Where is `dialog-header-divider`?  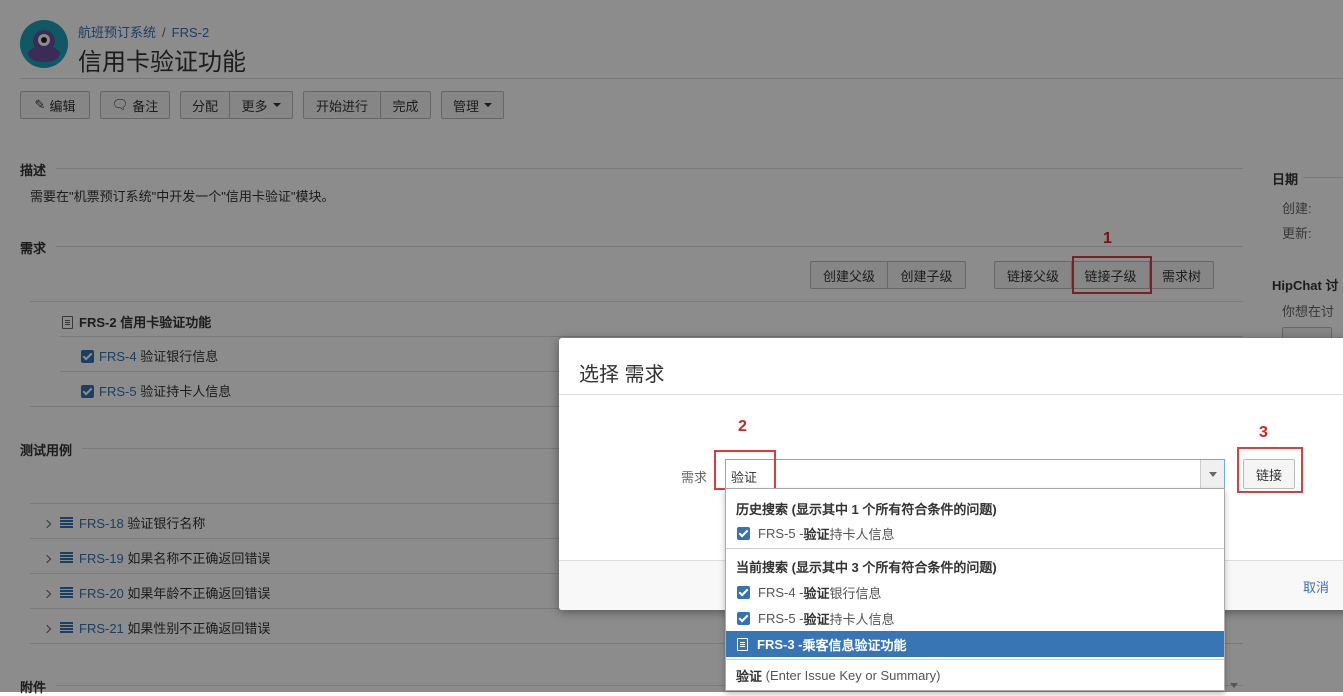 dialog-header-divider is located at coordinates (951, 394).